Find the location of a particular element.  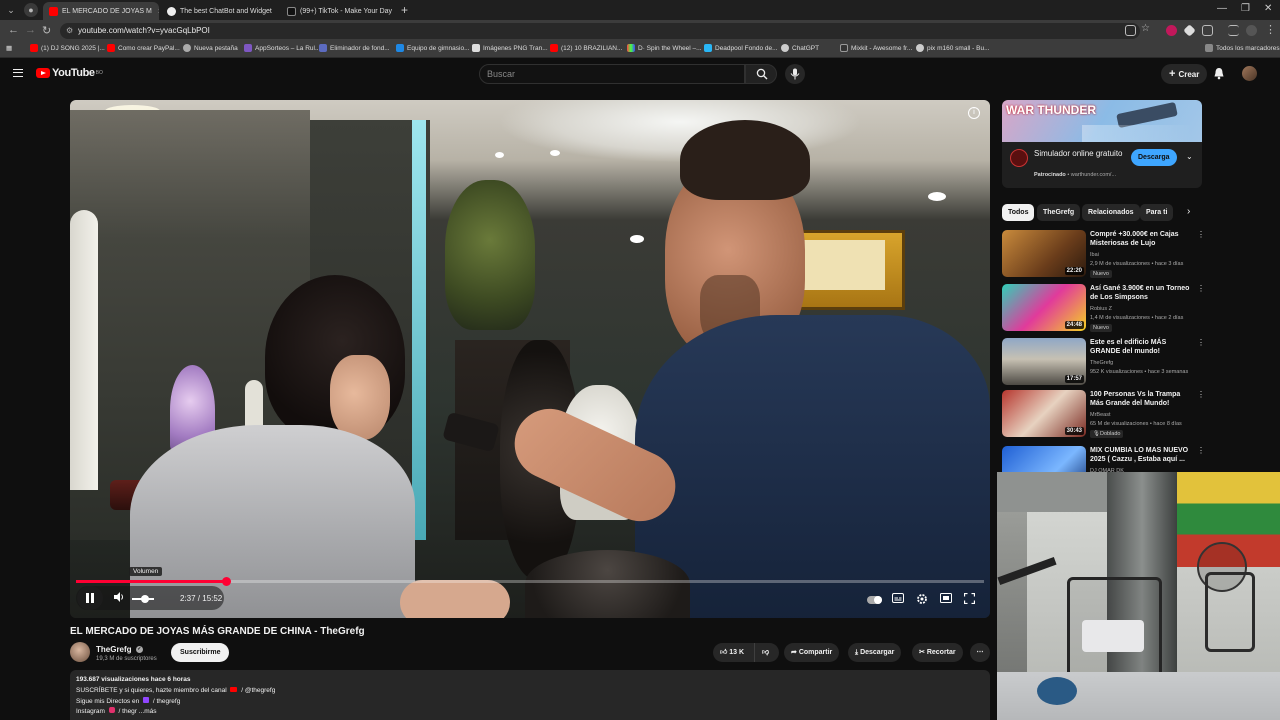

tab-chatbot: The best ChatBot and Widget × is located at coordinates (219, 11).